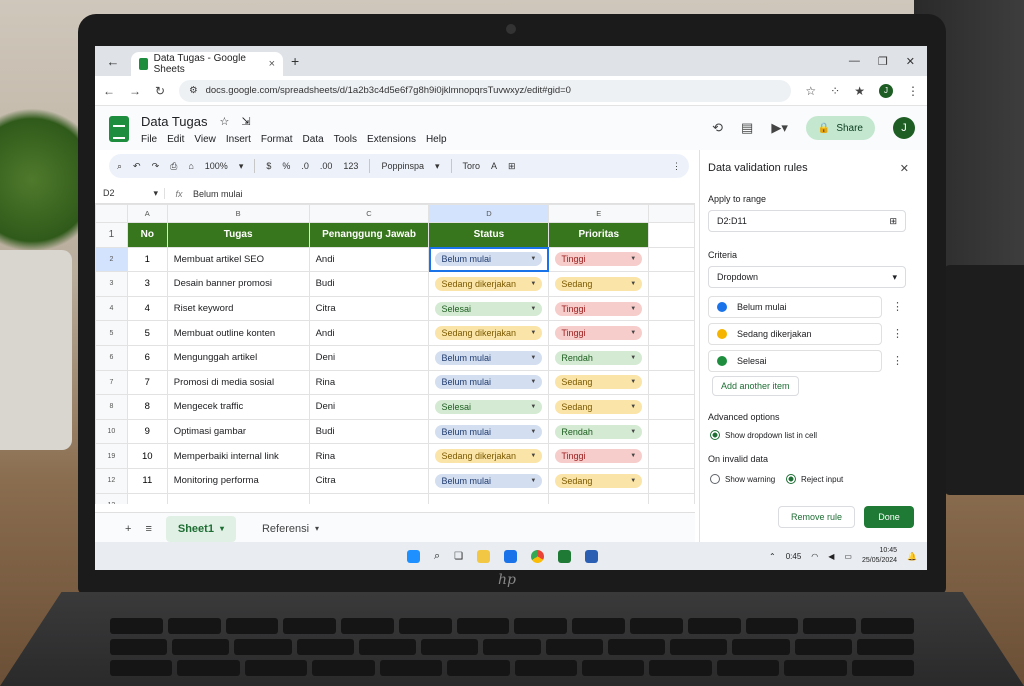 This screenshot has width=1024, height=686. Describe the element at coordinates (160, 91) in the screenshot. I see `reload-icon: ↻` at that location.